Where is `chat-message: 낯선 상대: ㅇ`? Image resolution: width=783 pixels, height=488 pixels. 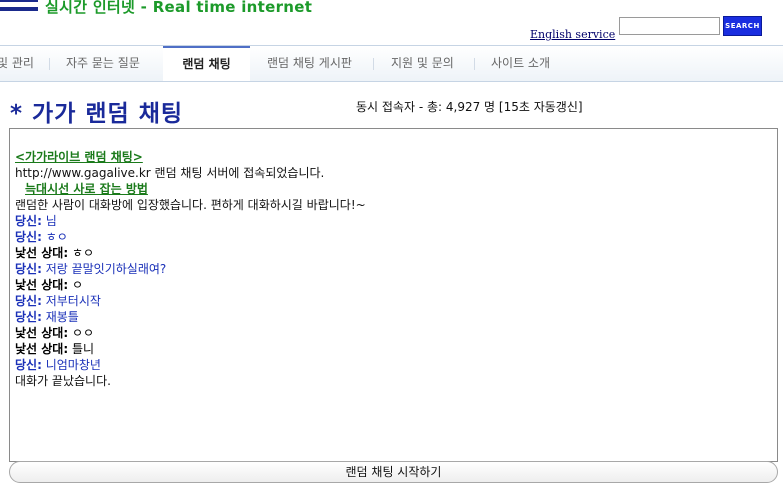 chat-message: 낯선 상대: ㅇ is located at coordinates (396, 285).